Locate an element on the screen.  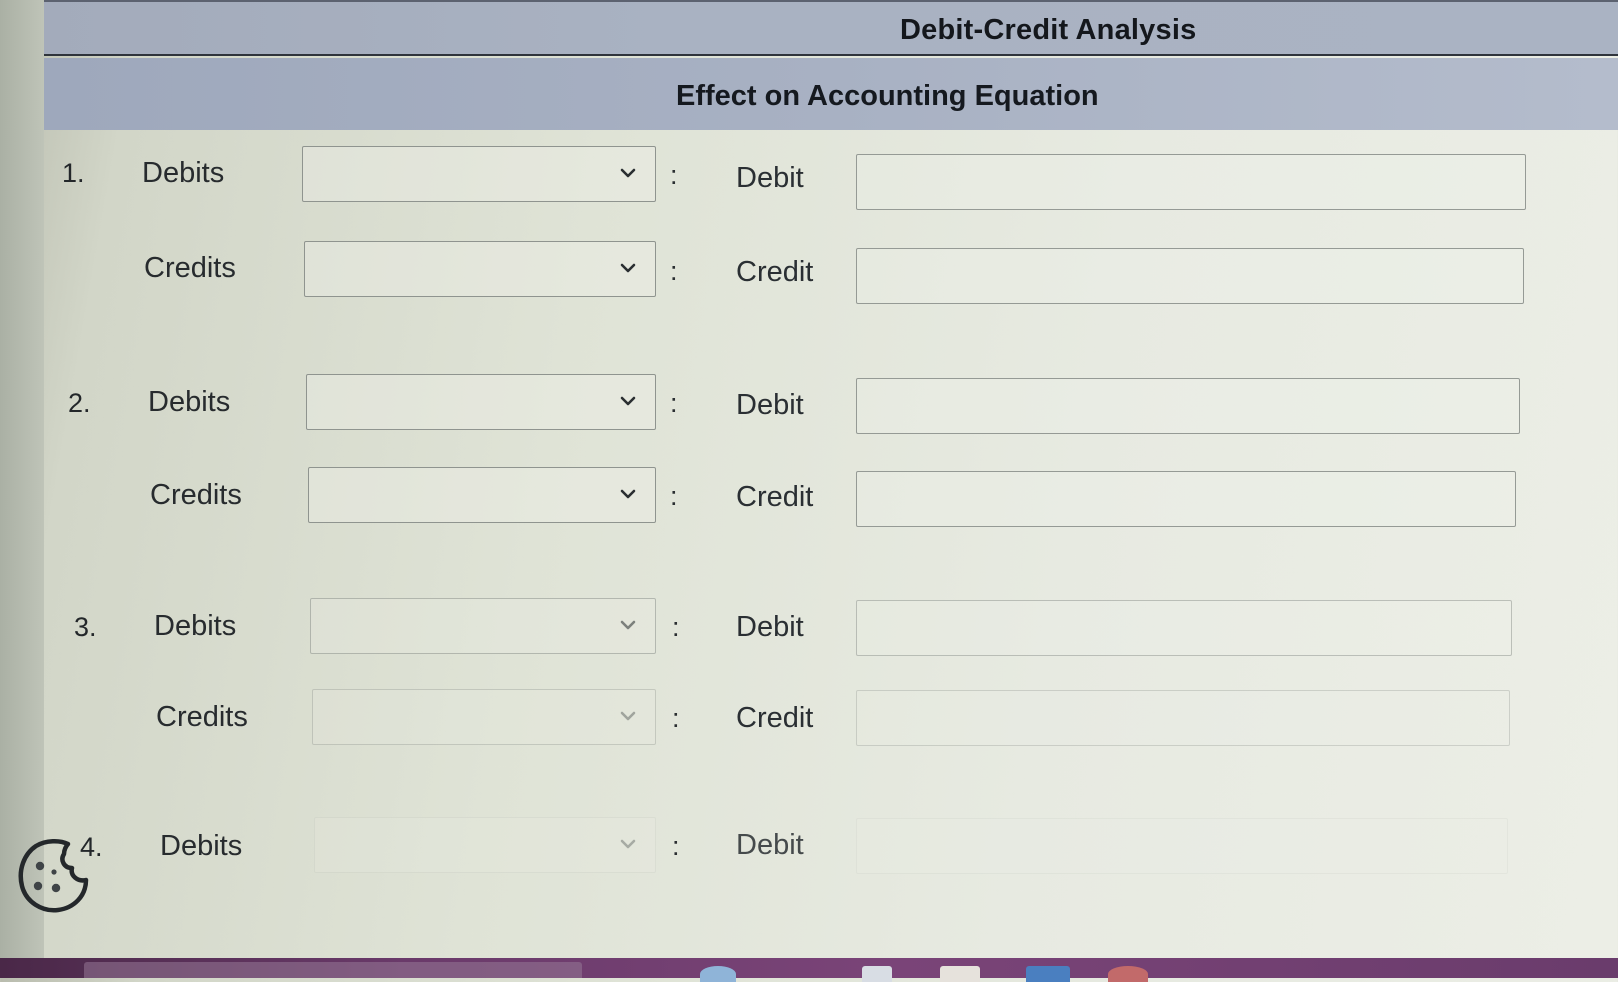
cookie-icon is located at coordinates (53, 875).